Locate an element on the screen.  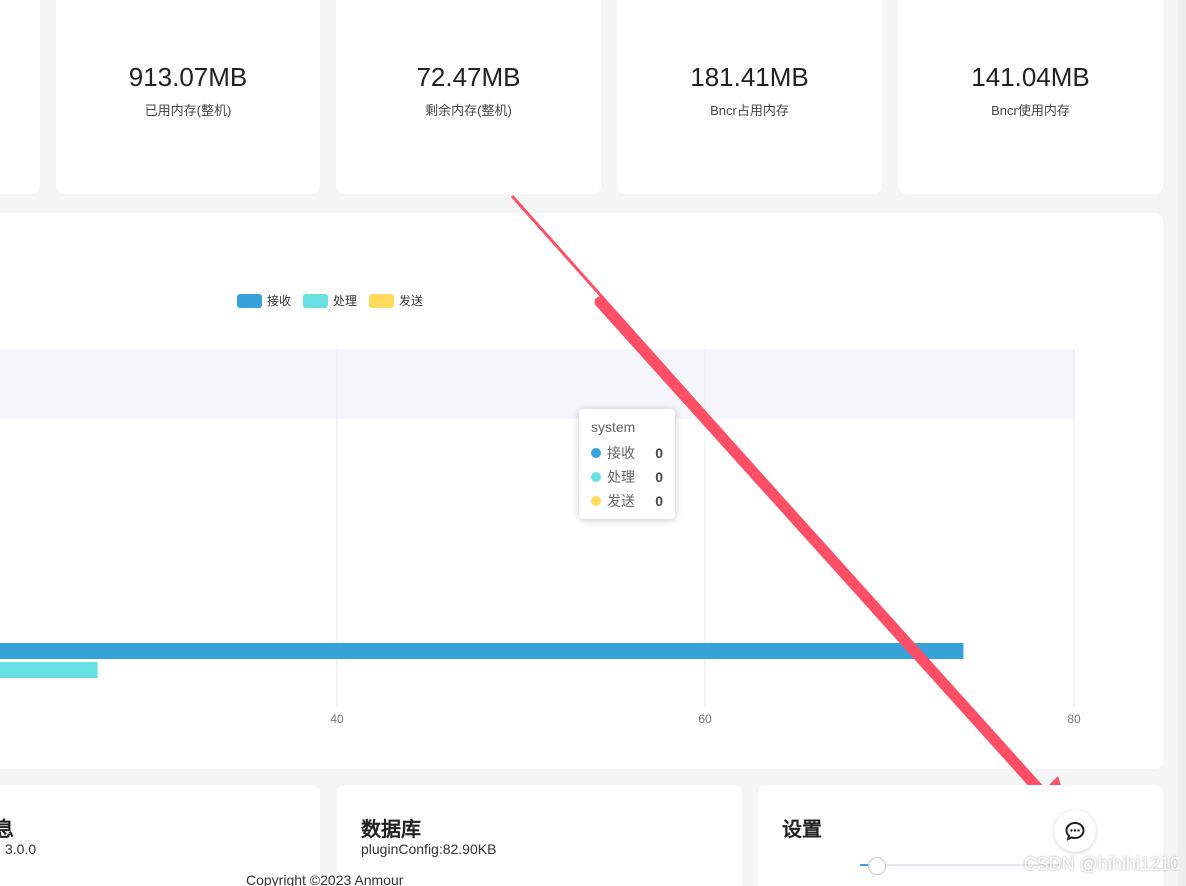
x-tick-label: 60 is located at coordinates (705, 719).